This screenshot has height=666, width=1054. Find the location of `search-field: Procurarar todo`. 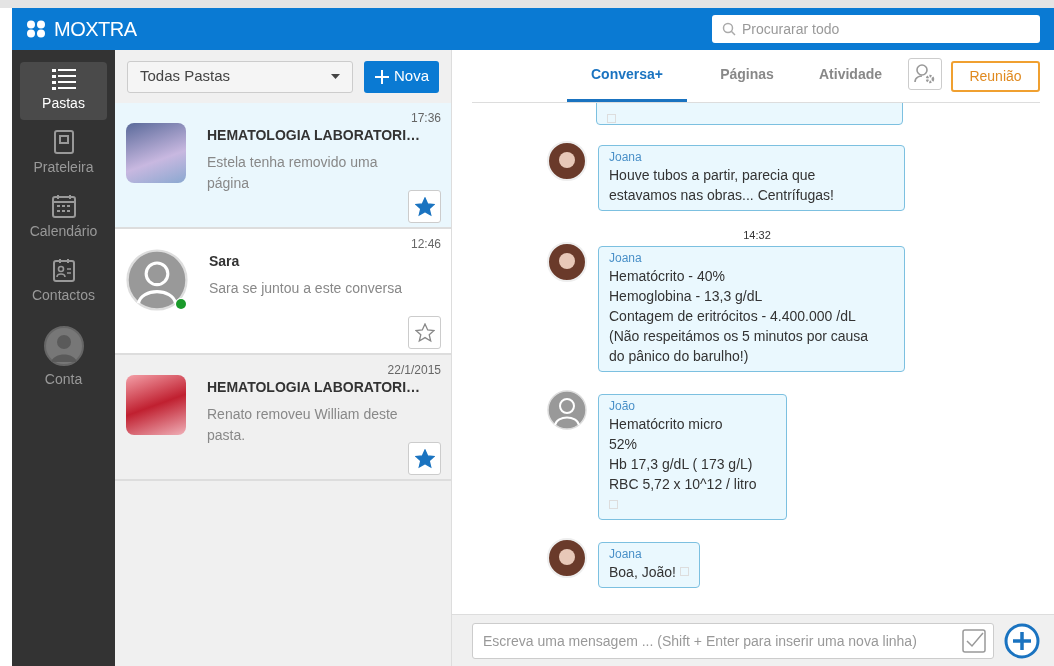

search-field: Procurarar todo is located at coordinates (876, 29).